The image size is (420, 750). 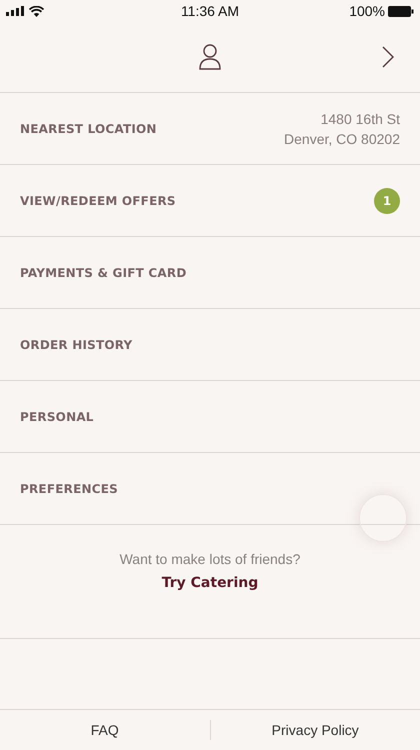 What do you see at coordinates (105, 730) in the screenshot?
I see `footer-link: FAQ` at bounding box center [105, 730].